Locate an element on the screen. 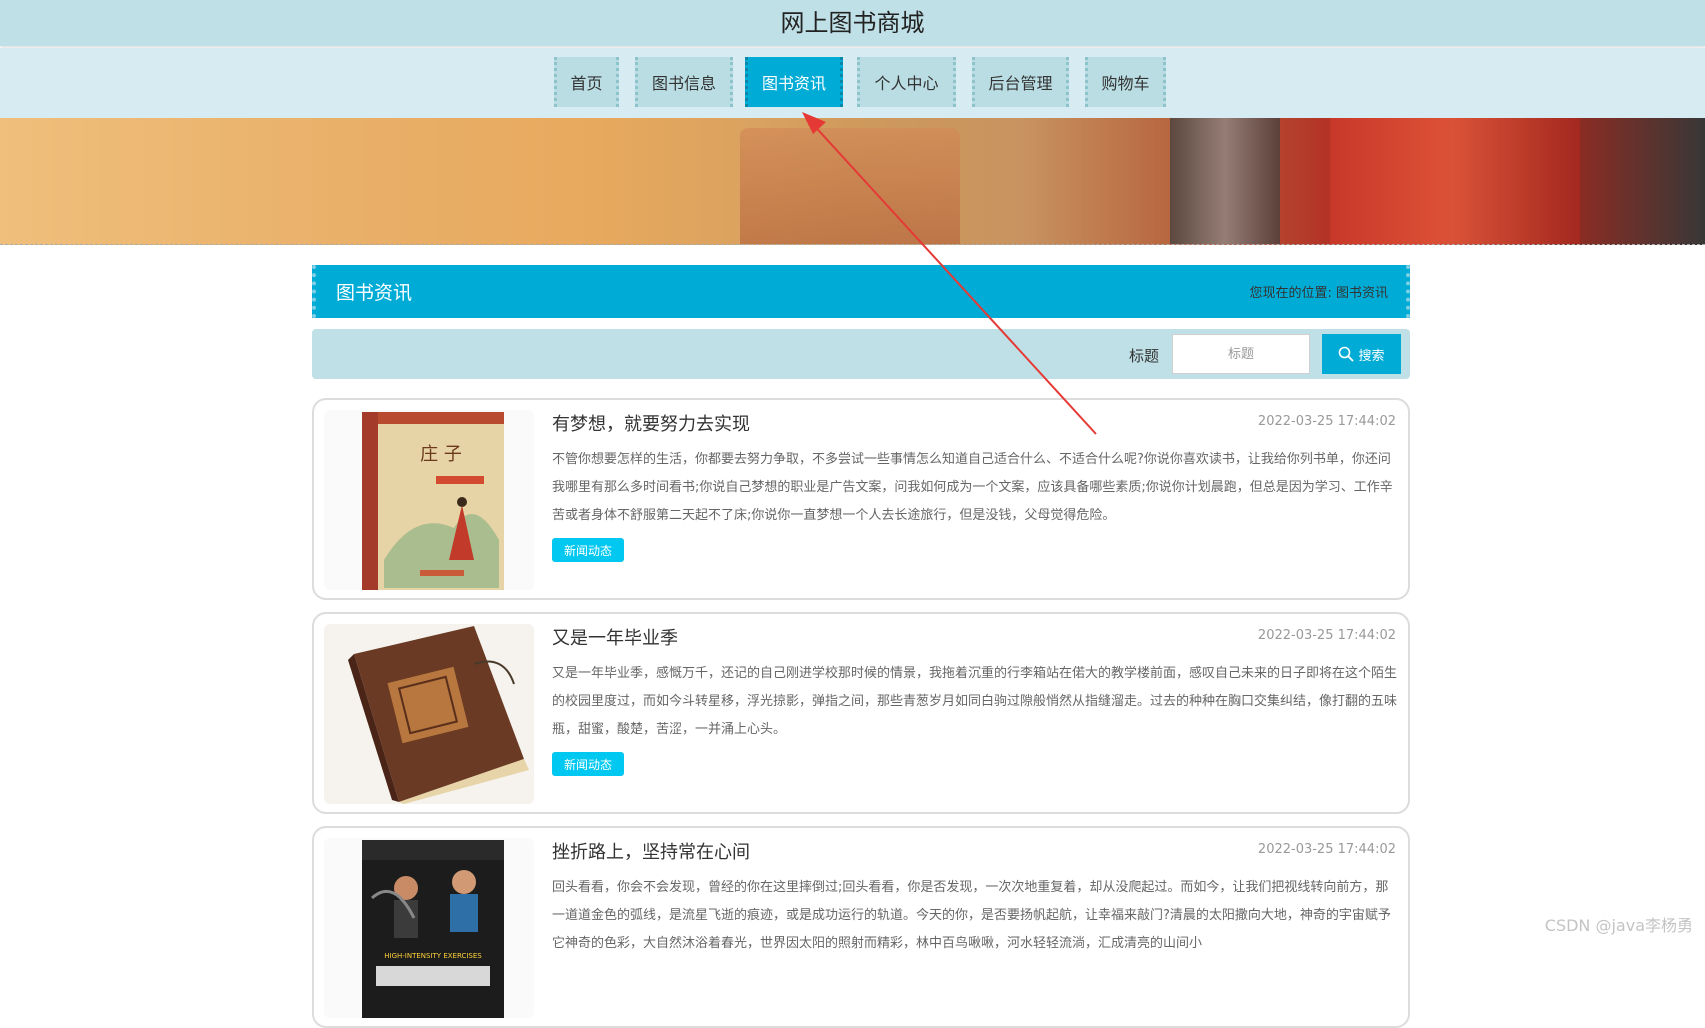  nav-item-label: 图书信息 is located at coordinates (683, 83).